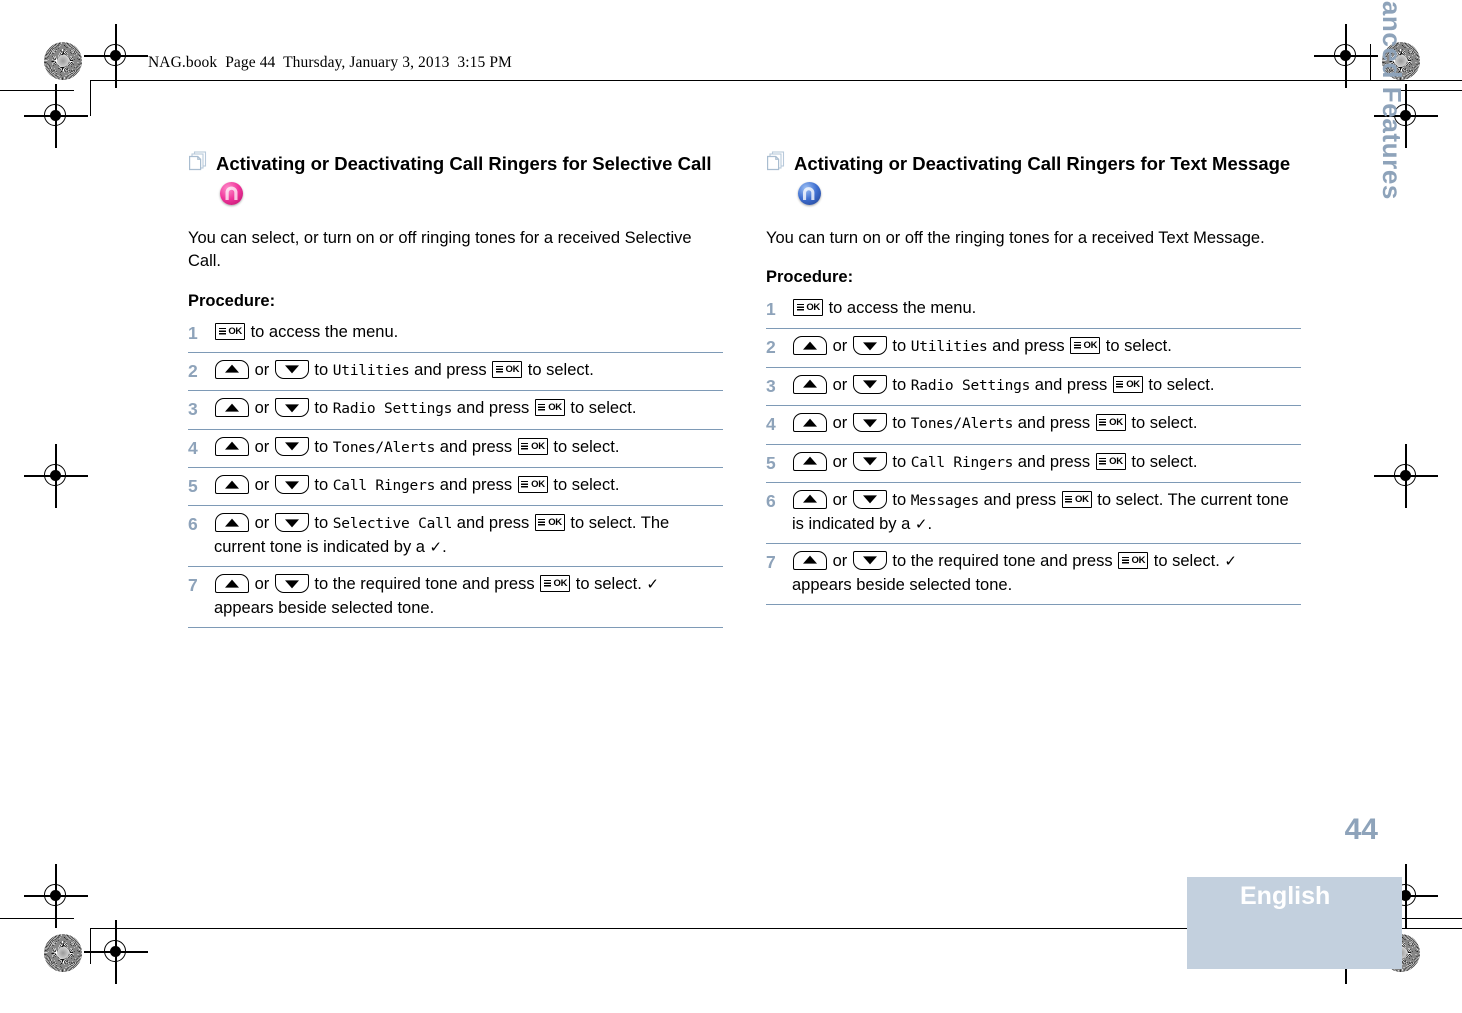 Image resolution: width=1462 pixels, height=1013 pixels. I want to click on chapter-side-tab: Advanced Features, so click(1392, 100).